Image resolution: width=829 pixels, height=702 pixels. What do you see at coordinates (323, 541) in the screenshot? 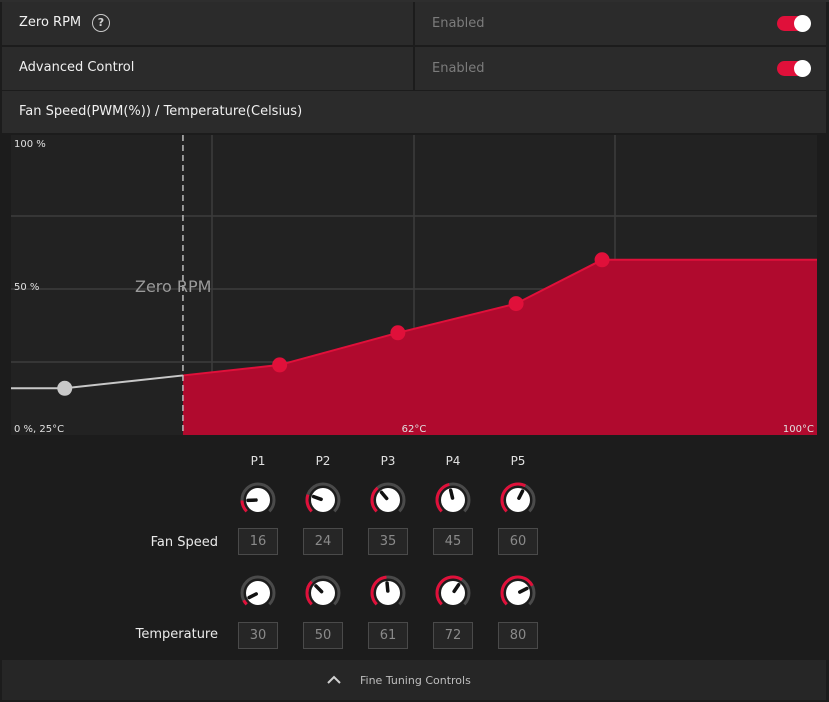
I see `fan-speed-input-p2: 24` at bounding box center [323, 541].